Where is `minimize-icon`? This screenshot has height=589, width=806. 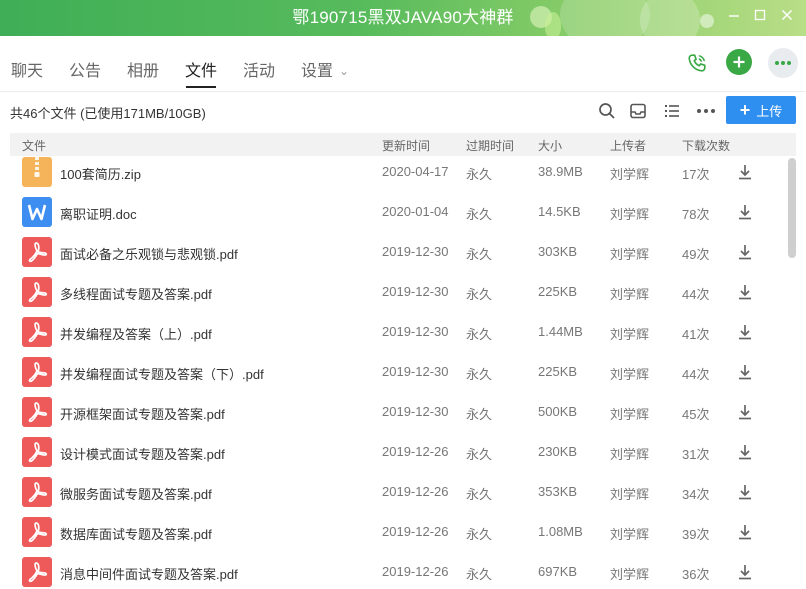 minimize-icon is located at coordinates (734, 17).